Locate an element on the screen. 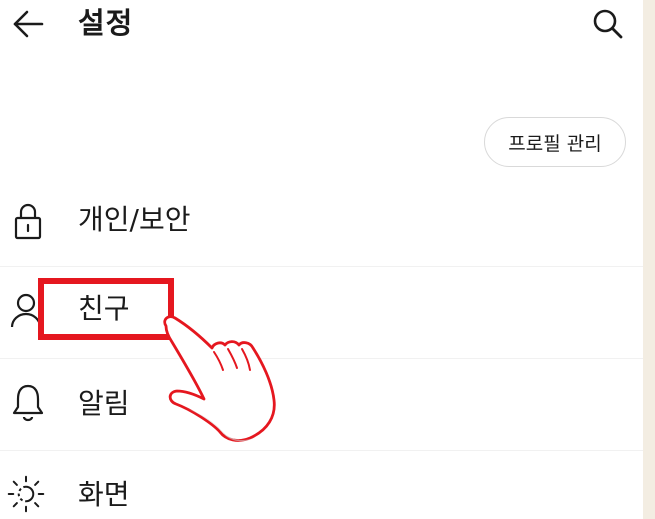  menu-item-label: 개인/보안 is located at coordinates (134, 219).